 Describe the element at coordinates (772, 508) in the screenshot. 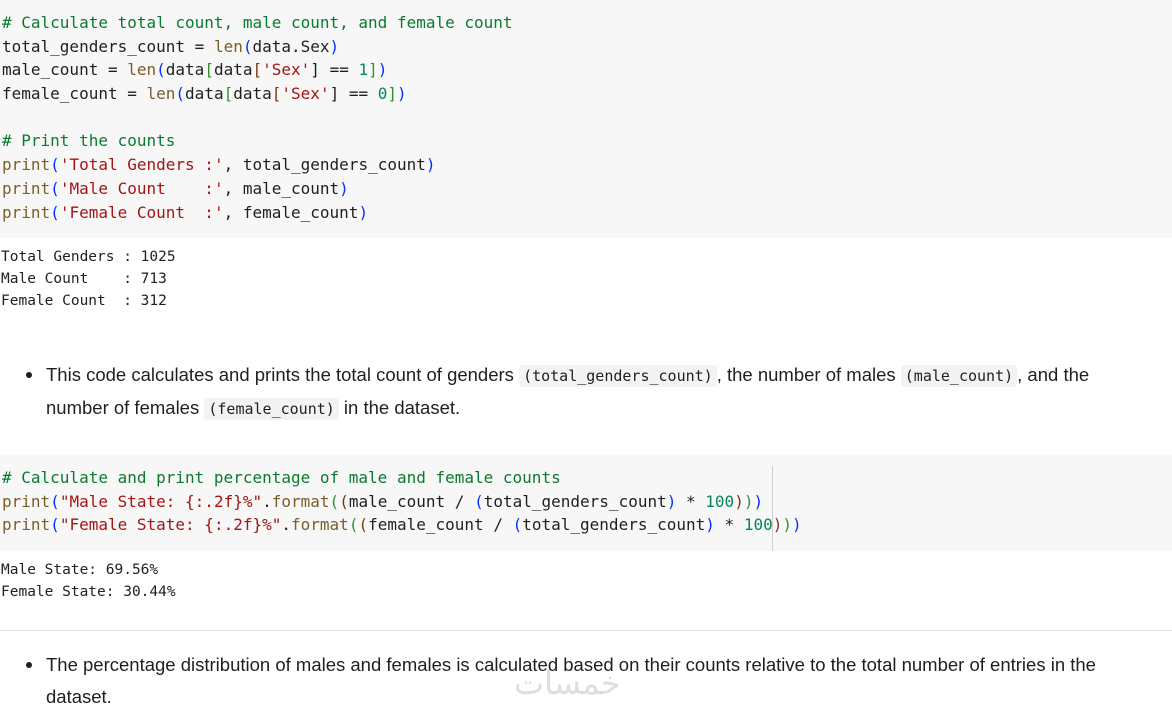

I see `editor-ruler` at that location.